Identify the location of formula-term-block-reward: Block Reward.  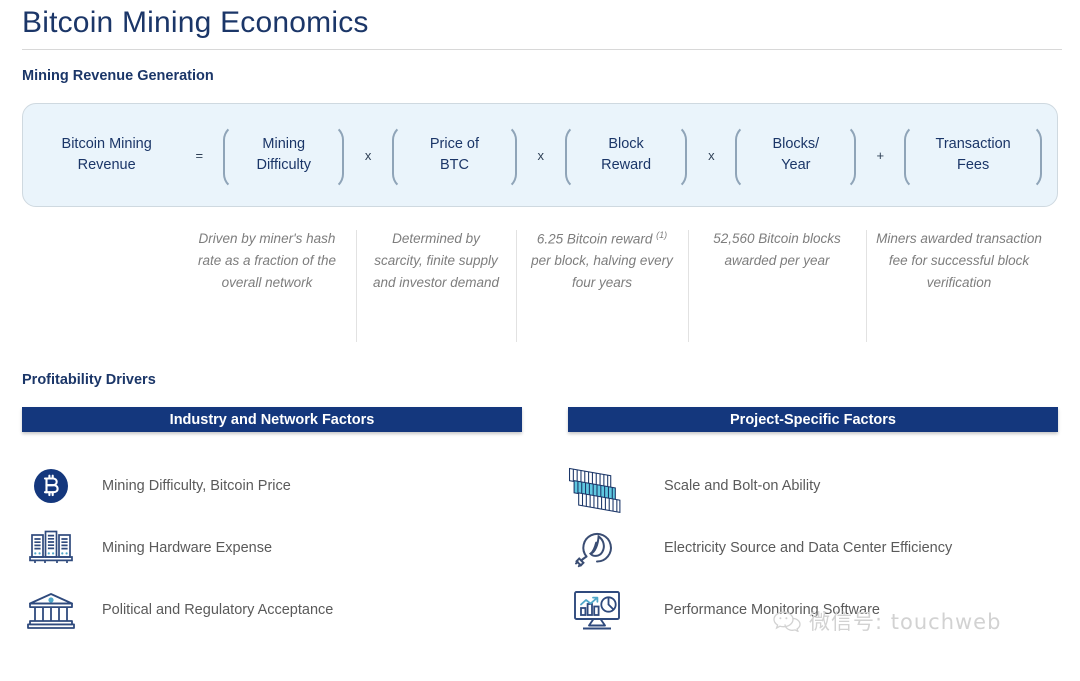
(626, 157).